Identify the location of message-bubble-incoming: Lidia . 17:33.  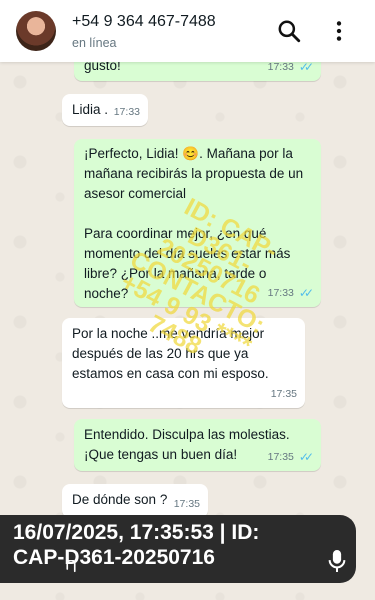
(105, 110).